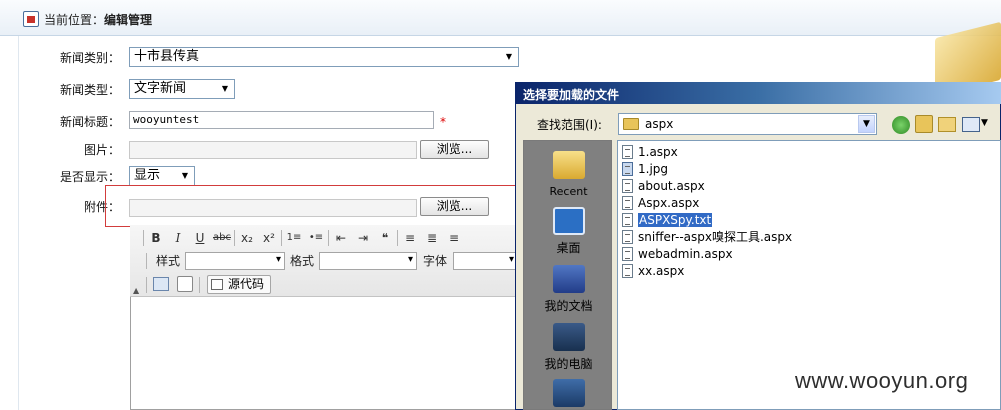 The height and width of the screenshot is (410, 1001). I want to click on format-select, so click(368, 261).